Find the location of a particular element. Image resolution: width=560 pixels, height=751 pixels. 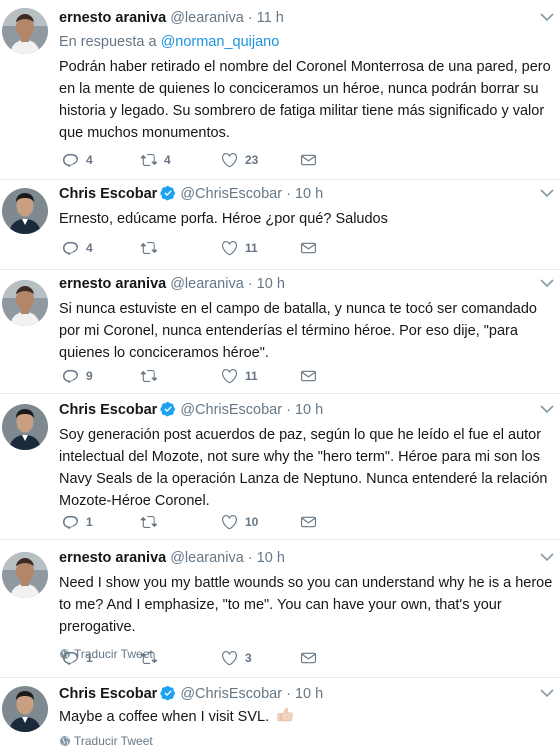

retweet-count: 4 is located at coordinates (167, 160).